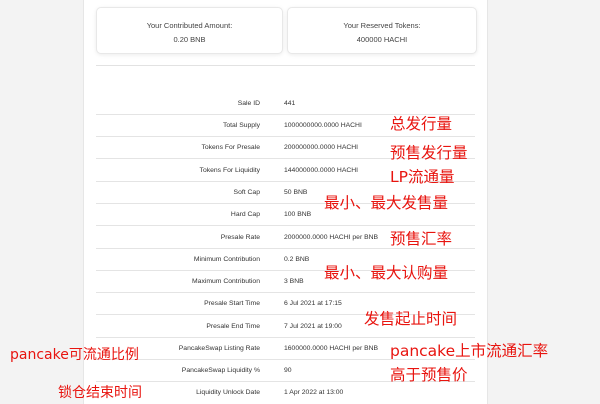 This screenshot has width=600, height=404. What do you see at coordinates (296, 192) in the screenshot?
I see `row-value: 50 BNB` at bounding box center [296, 192].